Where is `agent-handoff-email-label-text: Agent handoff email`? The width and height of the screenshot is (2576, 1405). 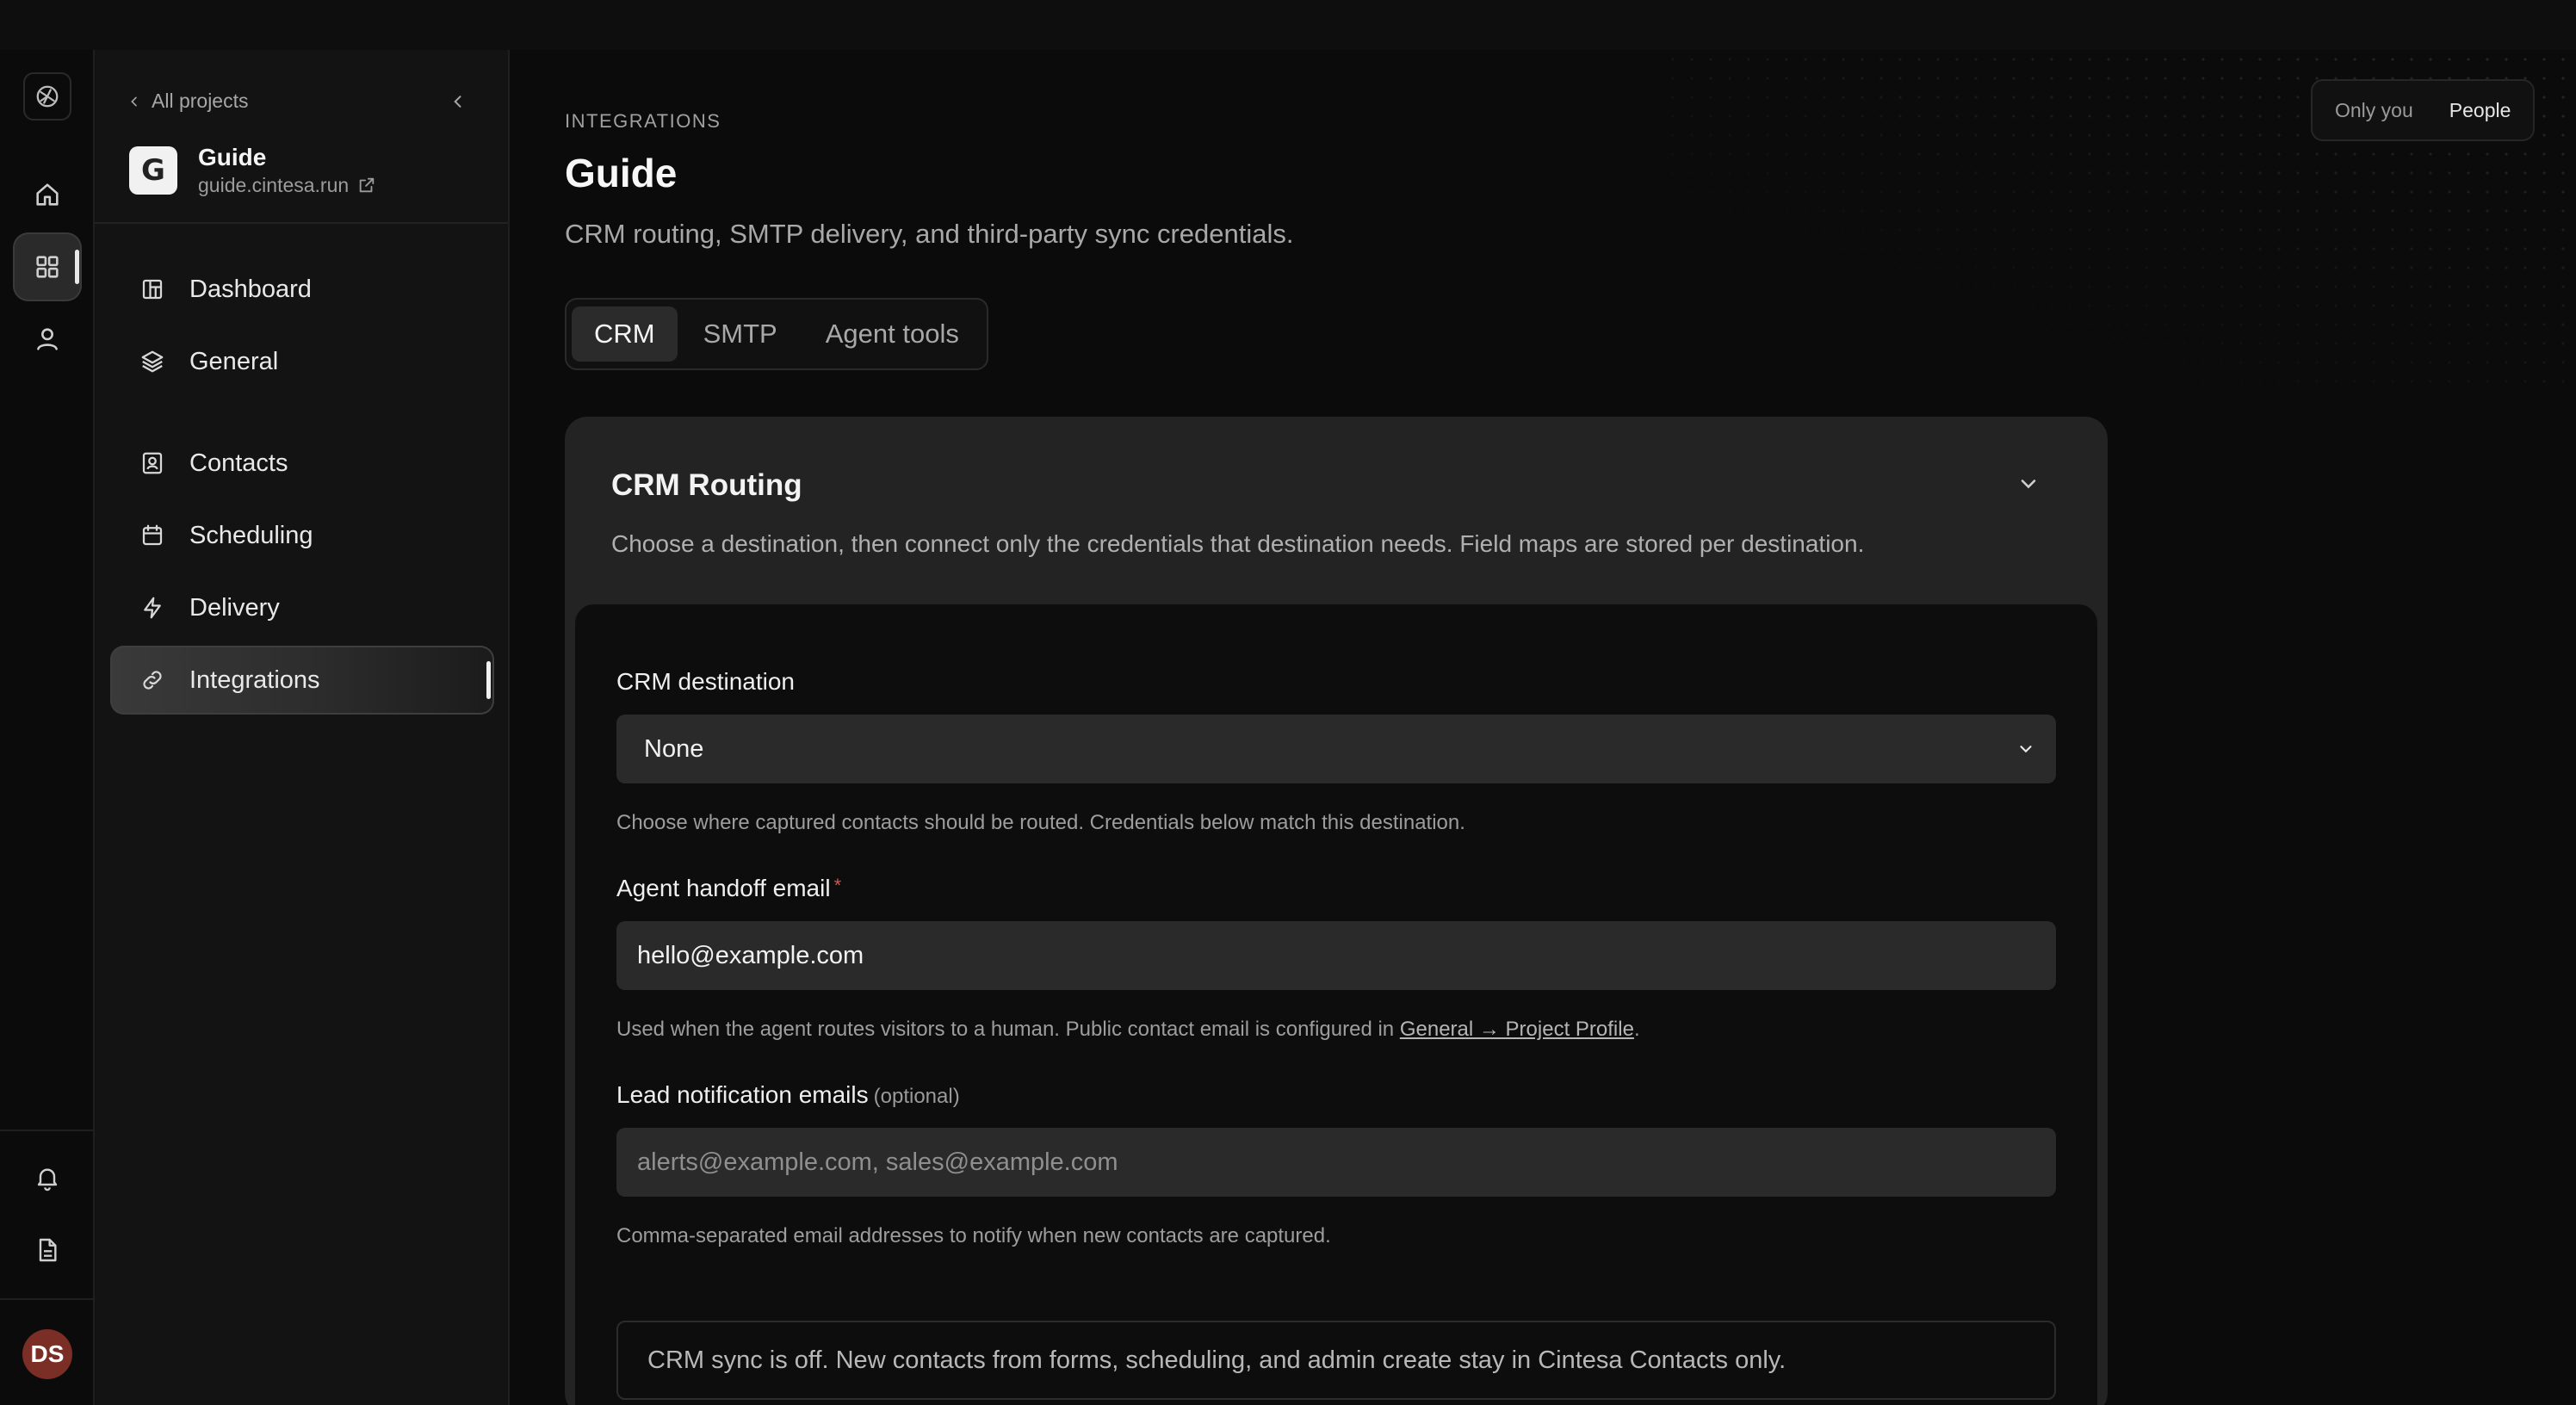
agent-handoff-email-label-text: Agent handoff email is located at coordinates (723, 888).